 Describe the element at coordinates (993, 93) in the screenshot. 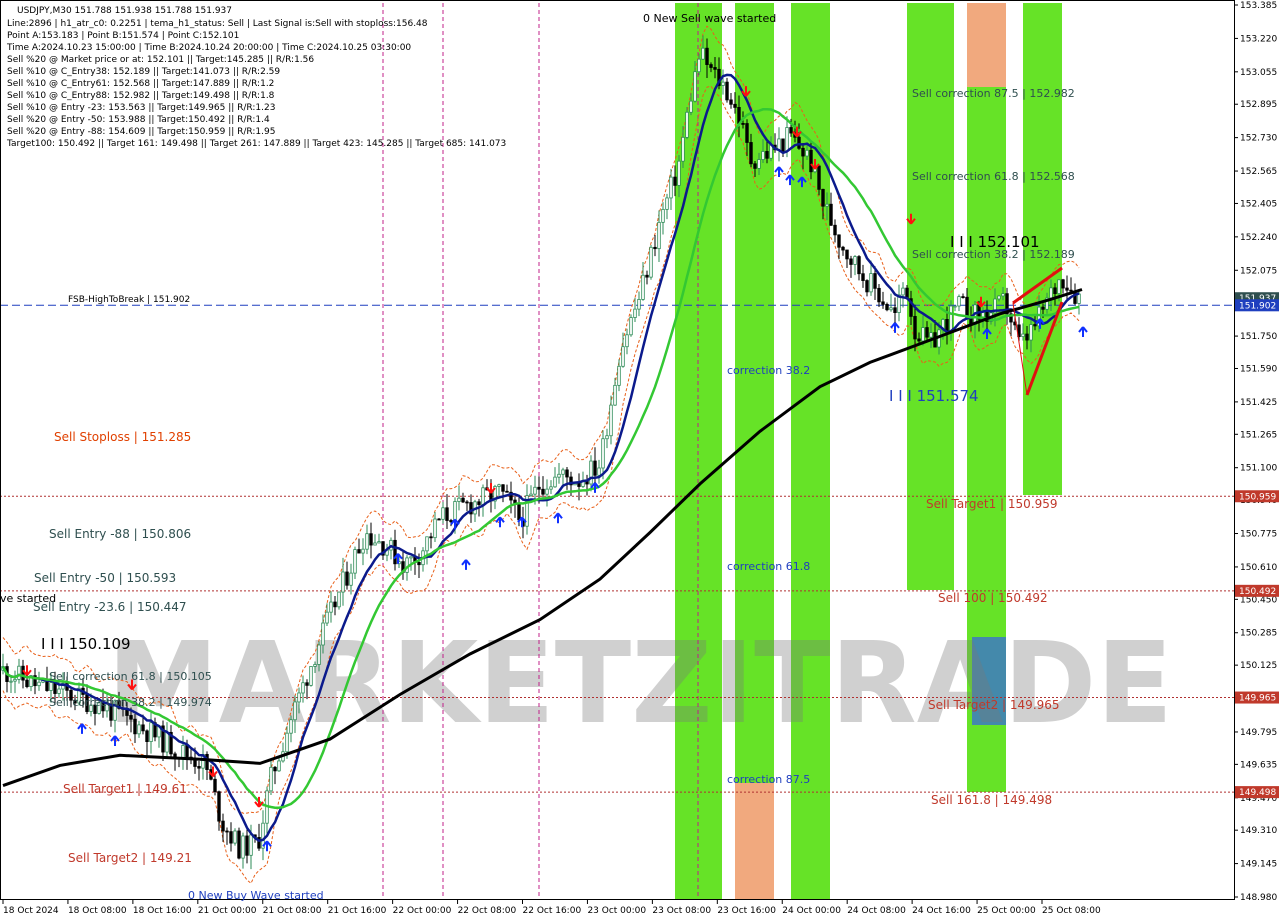

I see `annotation: Sell correction 87.5 | 152.982` at that location.